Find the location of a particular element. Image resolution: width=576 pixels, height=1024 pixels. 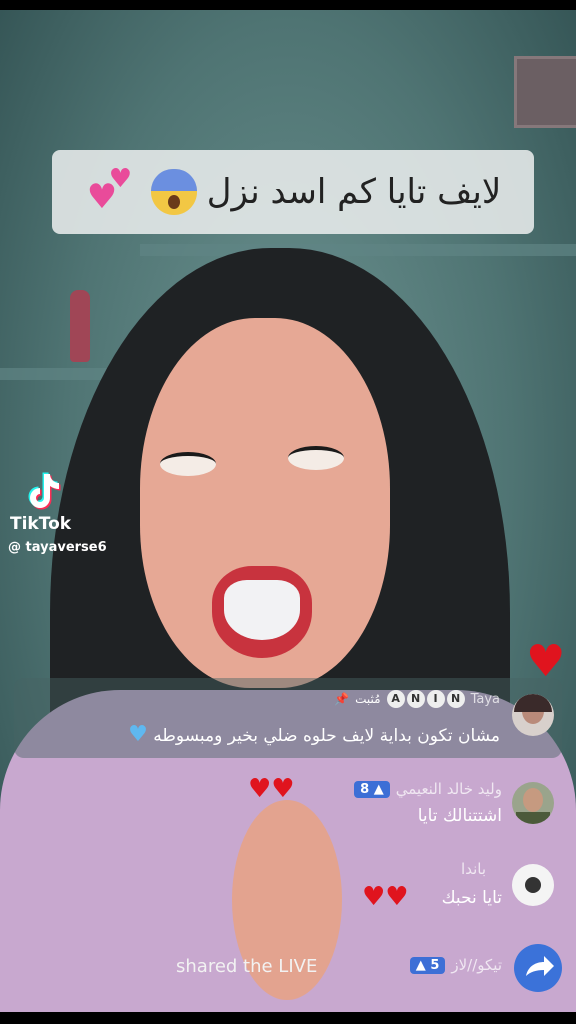

activity-username: تيكو//لاز is located at coordinates (476, 965).